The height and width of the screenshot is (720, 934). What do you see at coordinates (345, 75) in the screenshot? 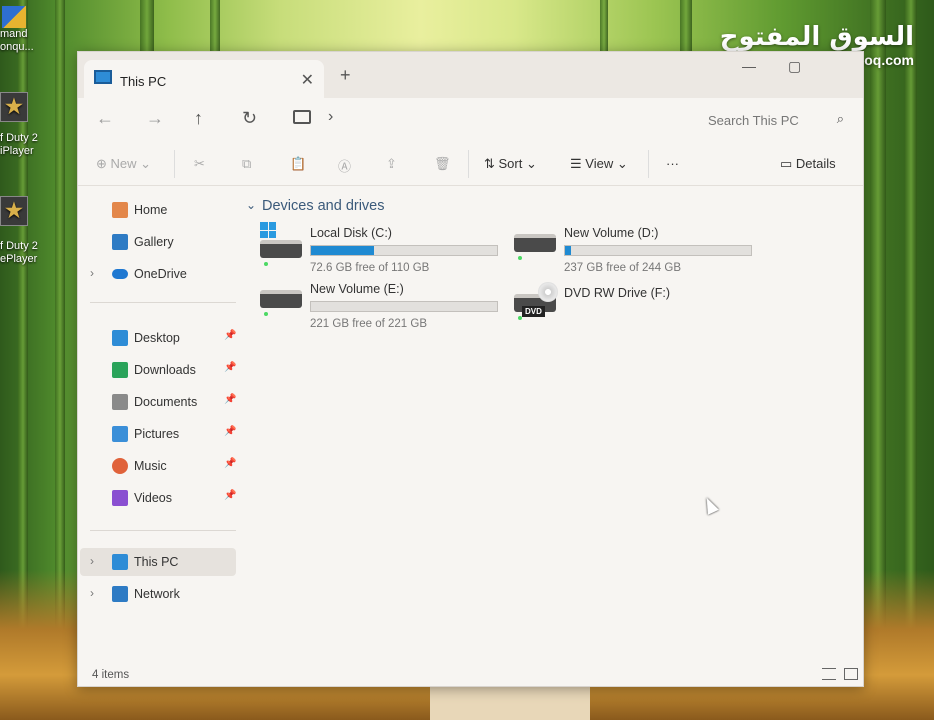
I see `new-tab-button: +` at bounding box center [345, 75].